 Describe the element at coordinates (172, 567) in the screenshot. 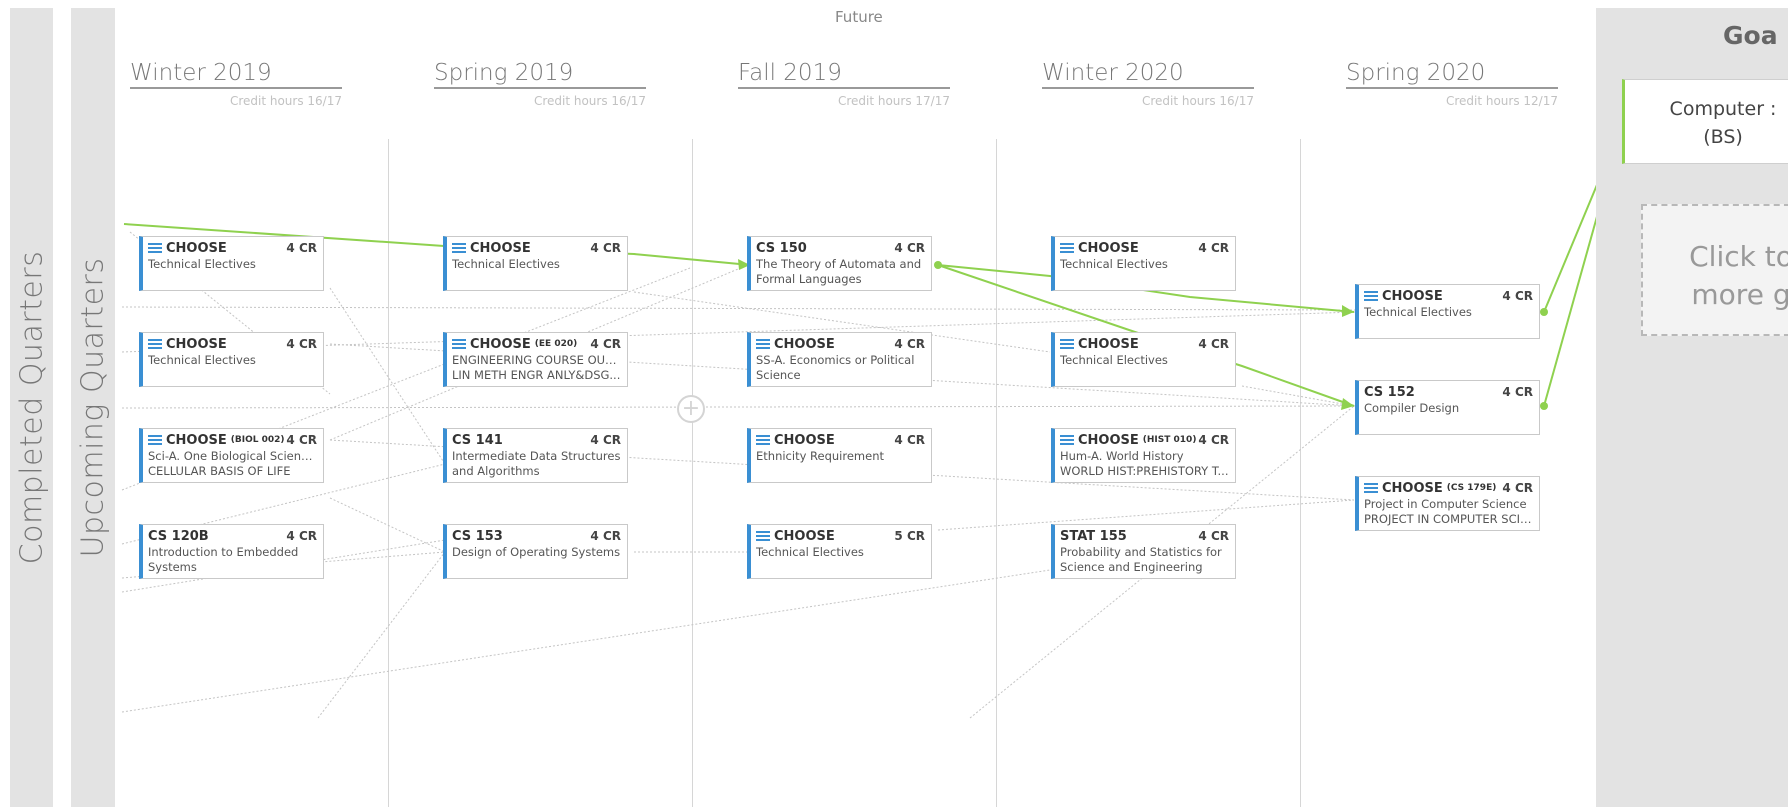

I see `course-subtitle: Systems` at that location.